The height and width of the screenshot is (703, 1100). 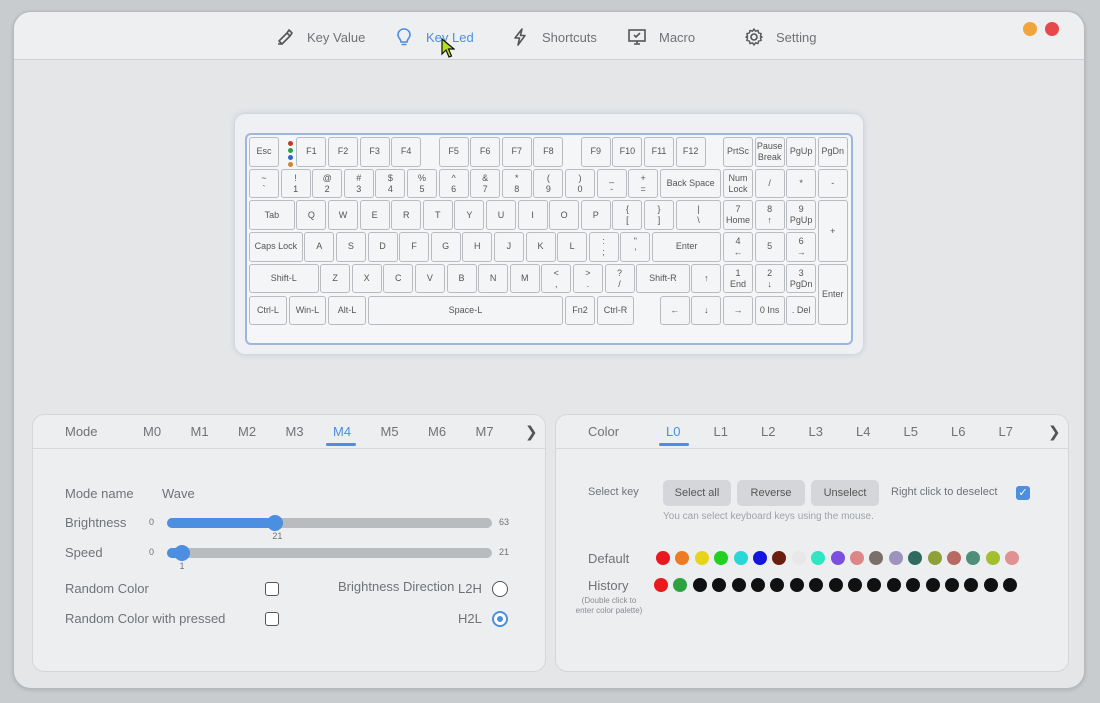 What do you see at coordinates (769, 152) in the screenshot?
I see `keyboard-key: Pause Break` at bounding box center [769, 152].